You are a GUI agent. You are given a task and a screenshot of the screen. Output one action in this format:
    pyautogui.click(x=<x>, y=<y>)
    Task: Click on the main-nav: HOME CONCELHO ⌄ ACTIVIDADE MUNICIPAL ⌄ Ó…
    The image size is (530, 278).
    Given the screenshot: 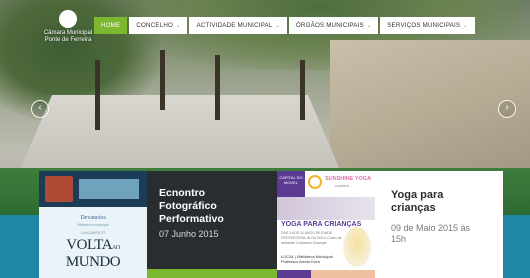 What is the action you would take?
    pyautogui.click(x=284, y=25)
    